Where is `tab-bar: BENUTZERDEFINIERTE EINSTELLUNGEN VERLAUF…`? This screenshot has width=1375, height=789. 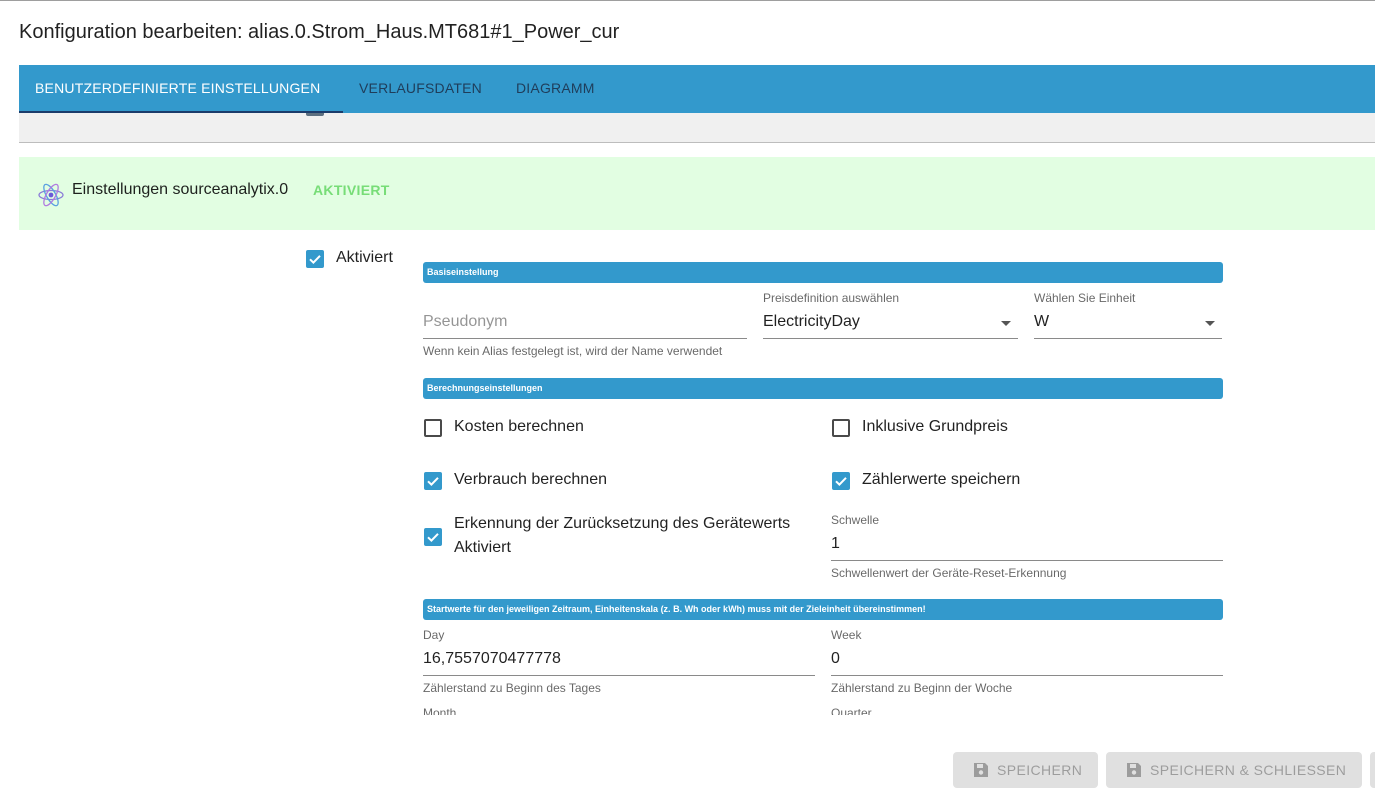
tab-bar: BENUTZERDEFINIERTE EINSTELLUNGEN VERLAUF… is located at coordinates (697, 89).